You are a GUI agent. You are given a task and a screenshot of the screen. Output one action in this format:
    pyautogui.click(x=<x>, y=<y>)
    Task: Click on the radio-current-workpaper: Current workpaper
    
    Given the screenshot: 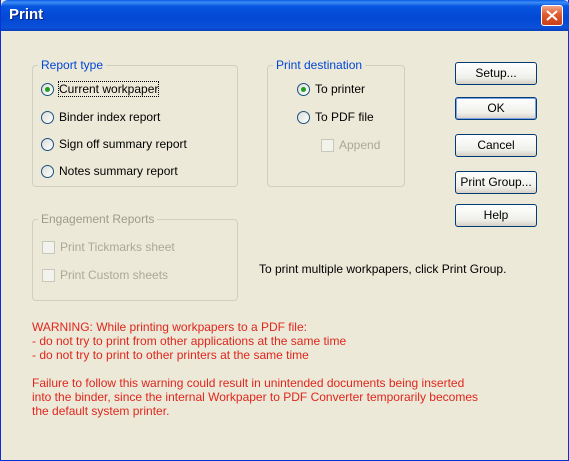 What is the action you would take?
    pyautogui.click(x=100, y=89)
    